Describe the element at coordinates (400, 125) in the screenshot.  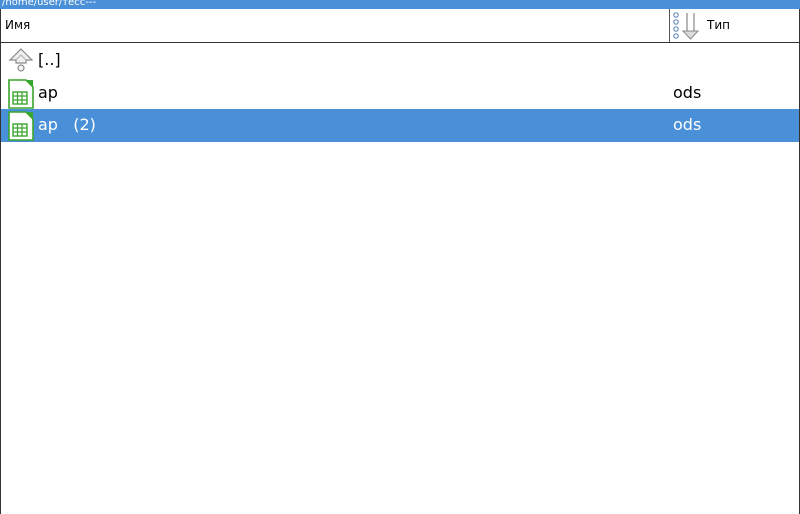
I see `list-item-file-selected: ар (2) ods` at that location.